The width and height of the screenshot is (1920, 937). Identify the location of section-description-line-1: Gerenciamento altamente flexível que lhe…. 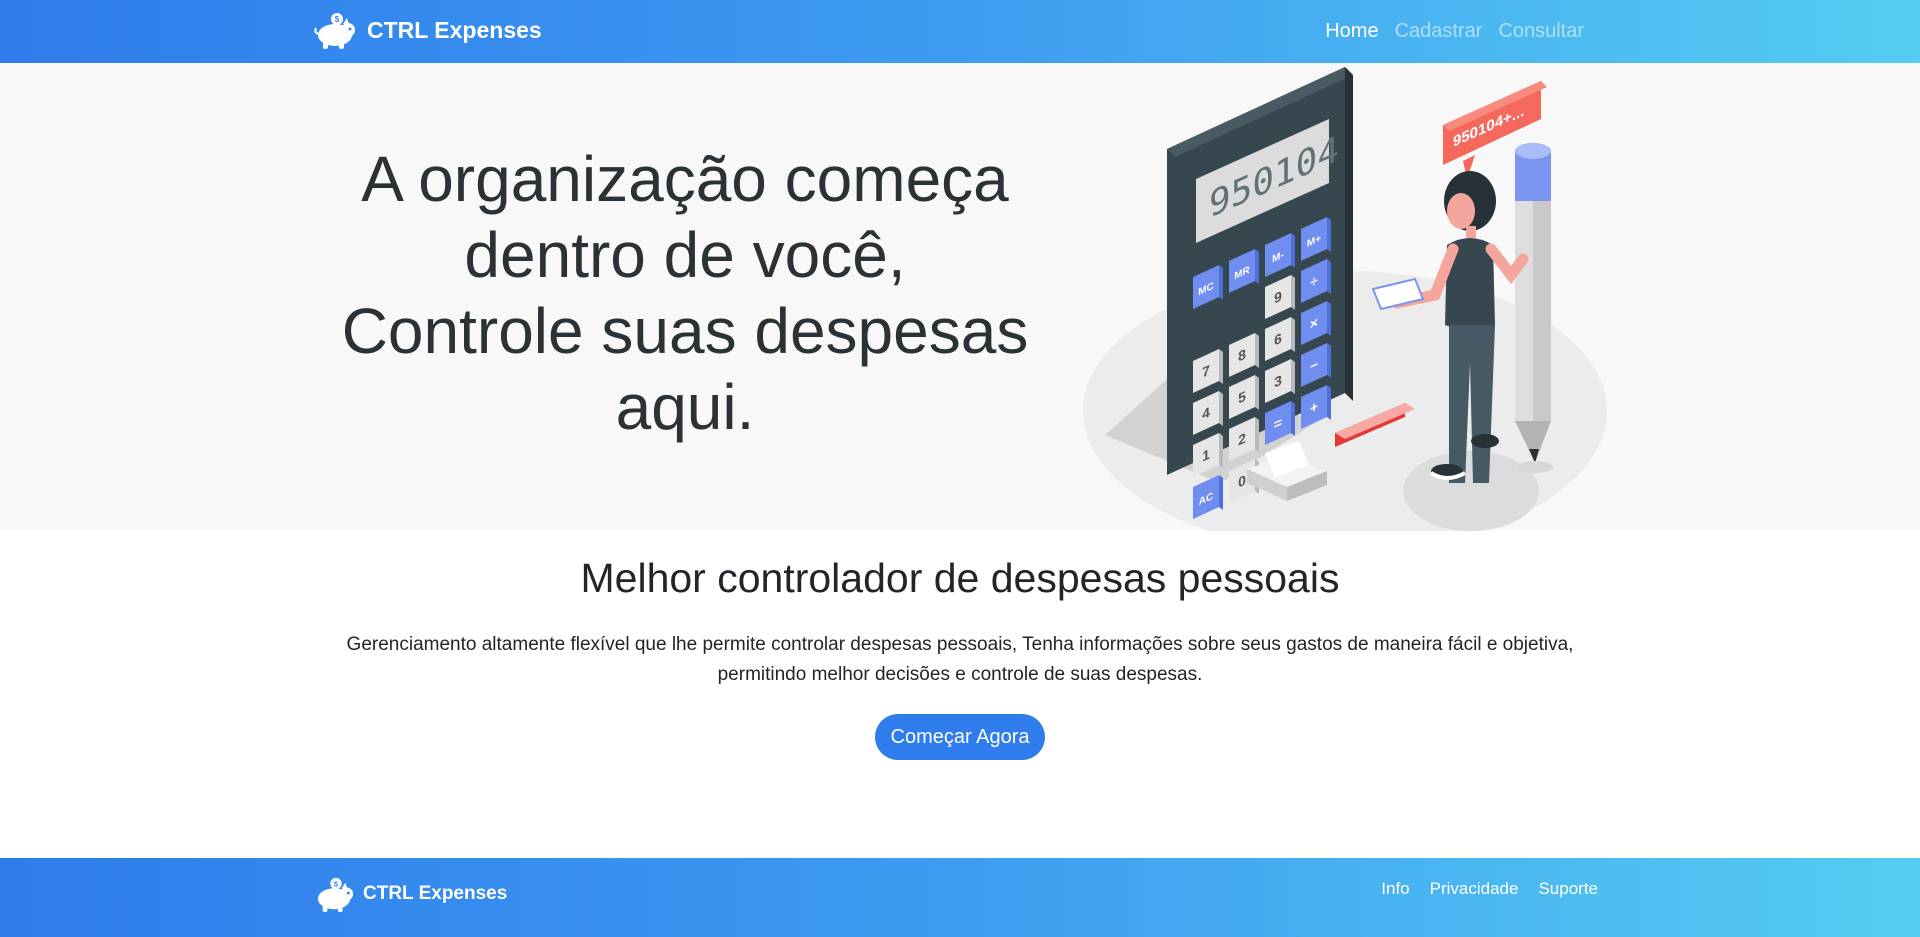
(960, 644).